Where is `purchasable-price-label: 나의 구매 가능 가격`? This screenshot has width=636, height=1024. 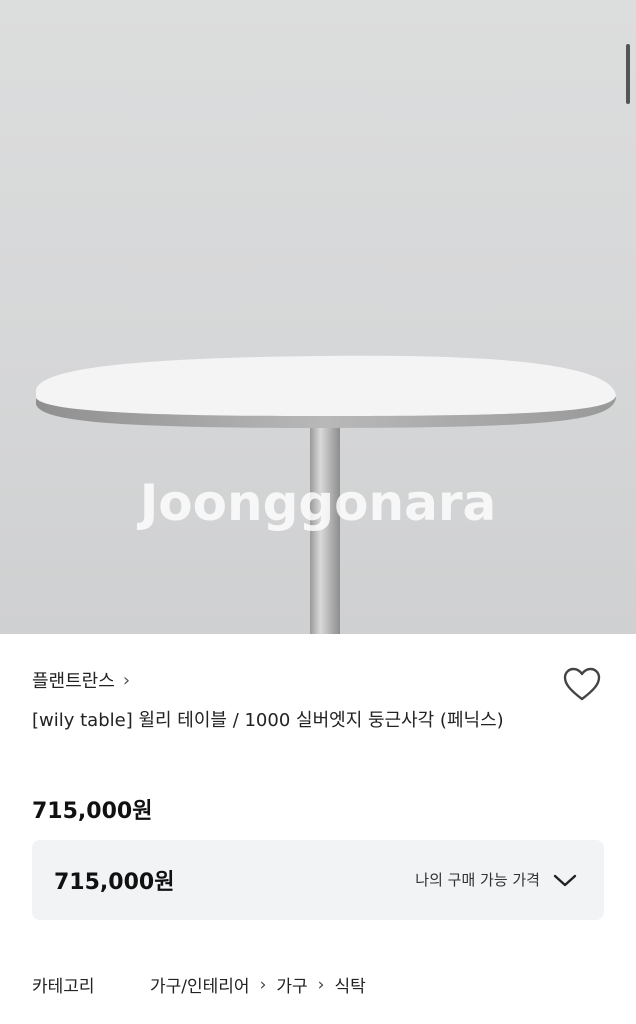 purchasable-price-label: 나의 구매 가능 가격 is located at coordinates (477, 880).